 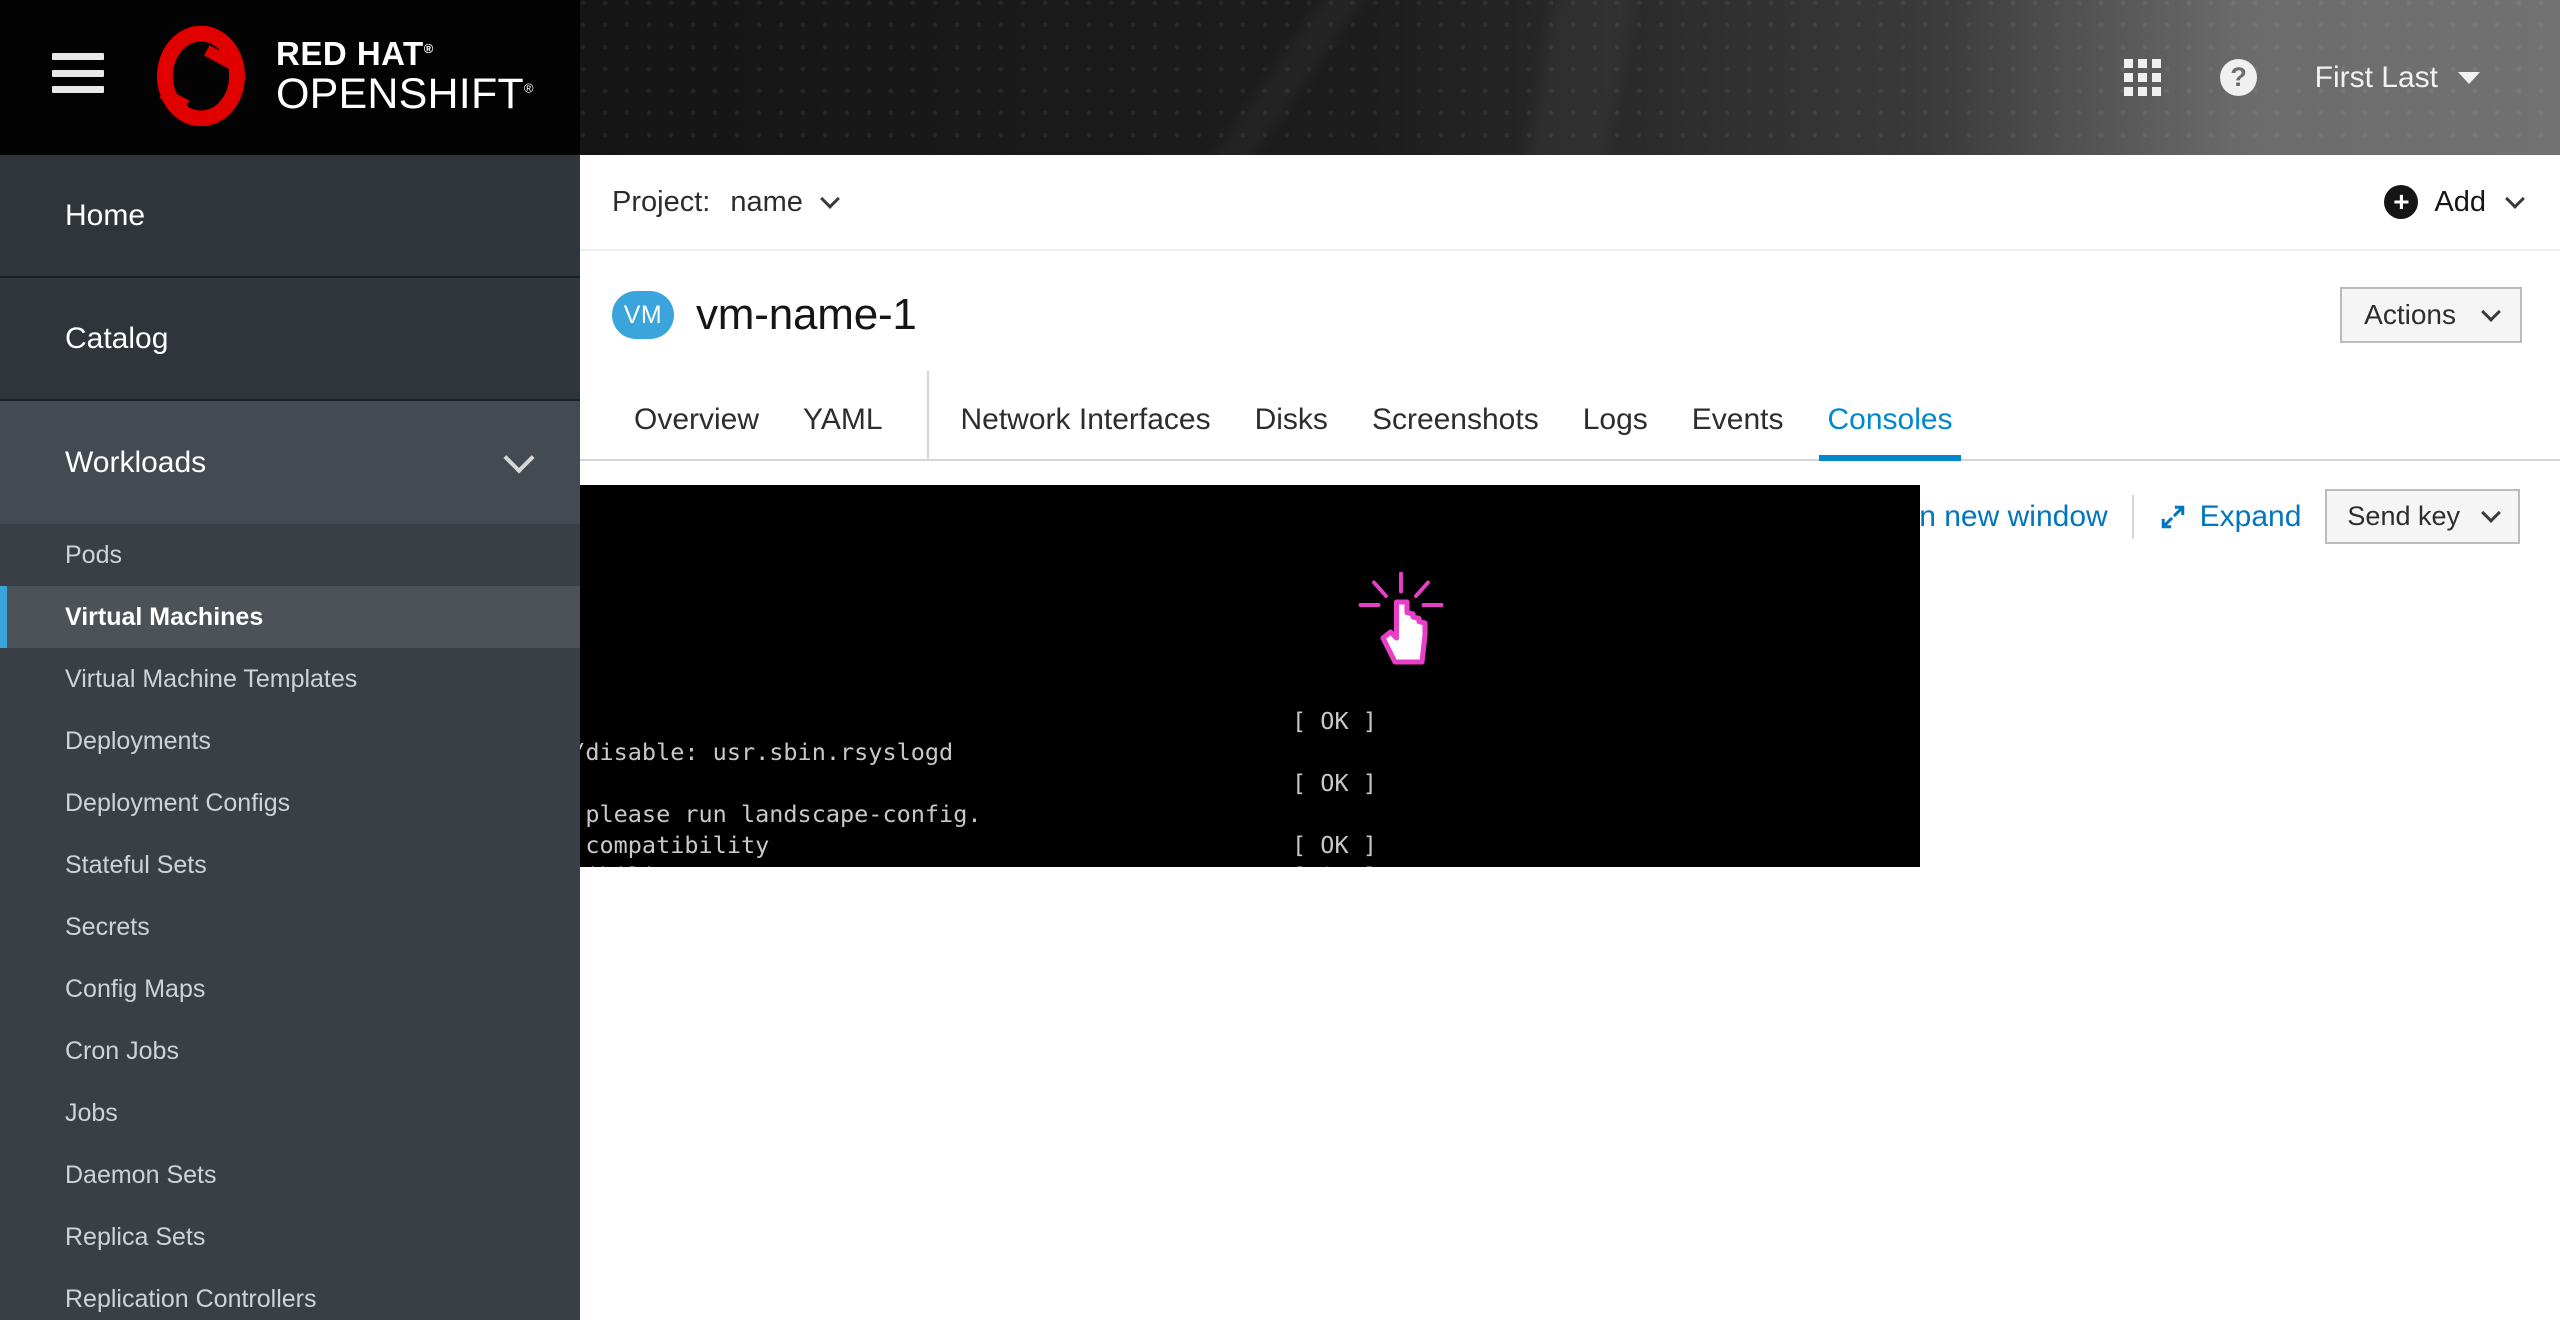 What do you see at coordinates (290, 741) in the screenshot?
I see `sidebar-item-deployments: Deployments` at bounding box center [290, 741].